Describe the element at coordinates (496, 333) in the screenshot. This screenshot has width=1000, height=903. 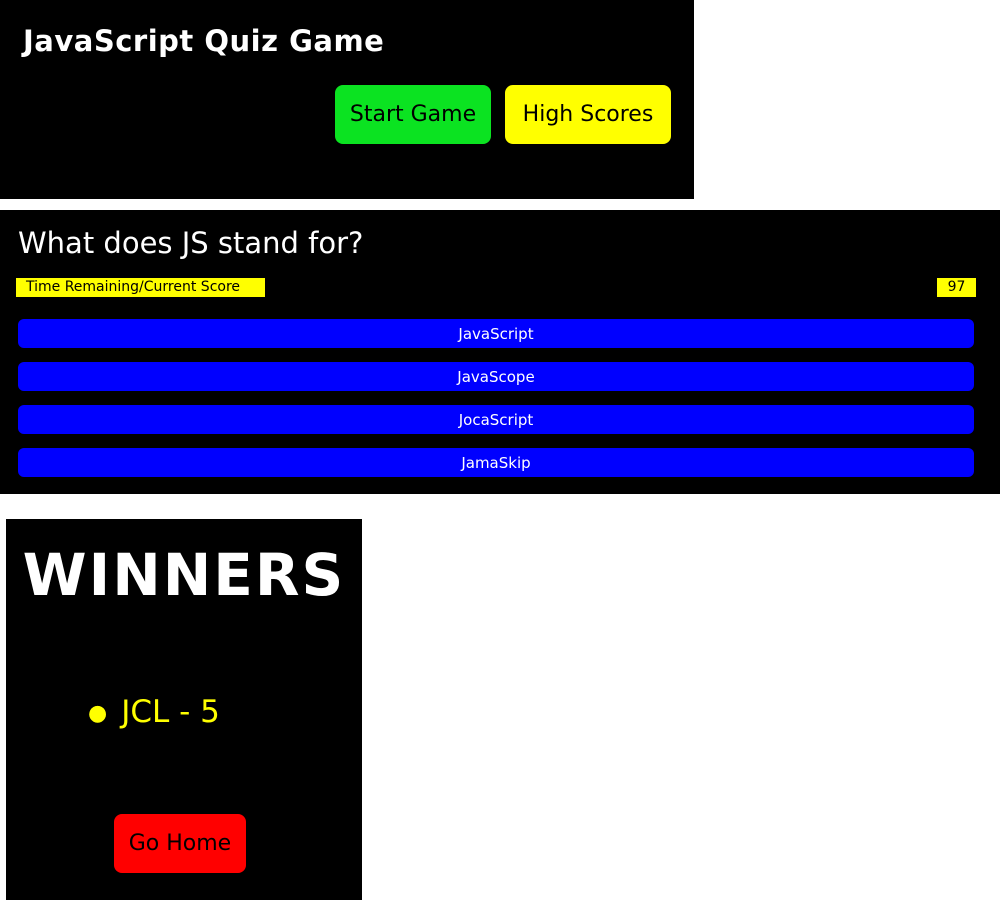
I see `answer-button-1: JavaScript` at that location.